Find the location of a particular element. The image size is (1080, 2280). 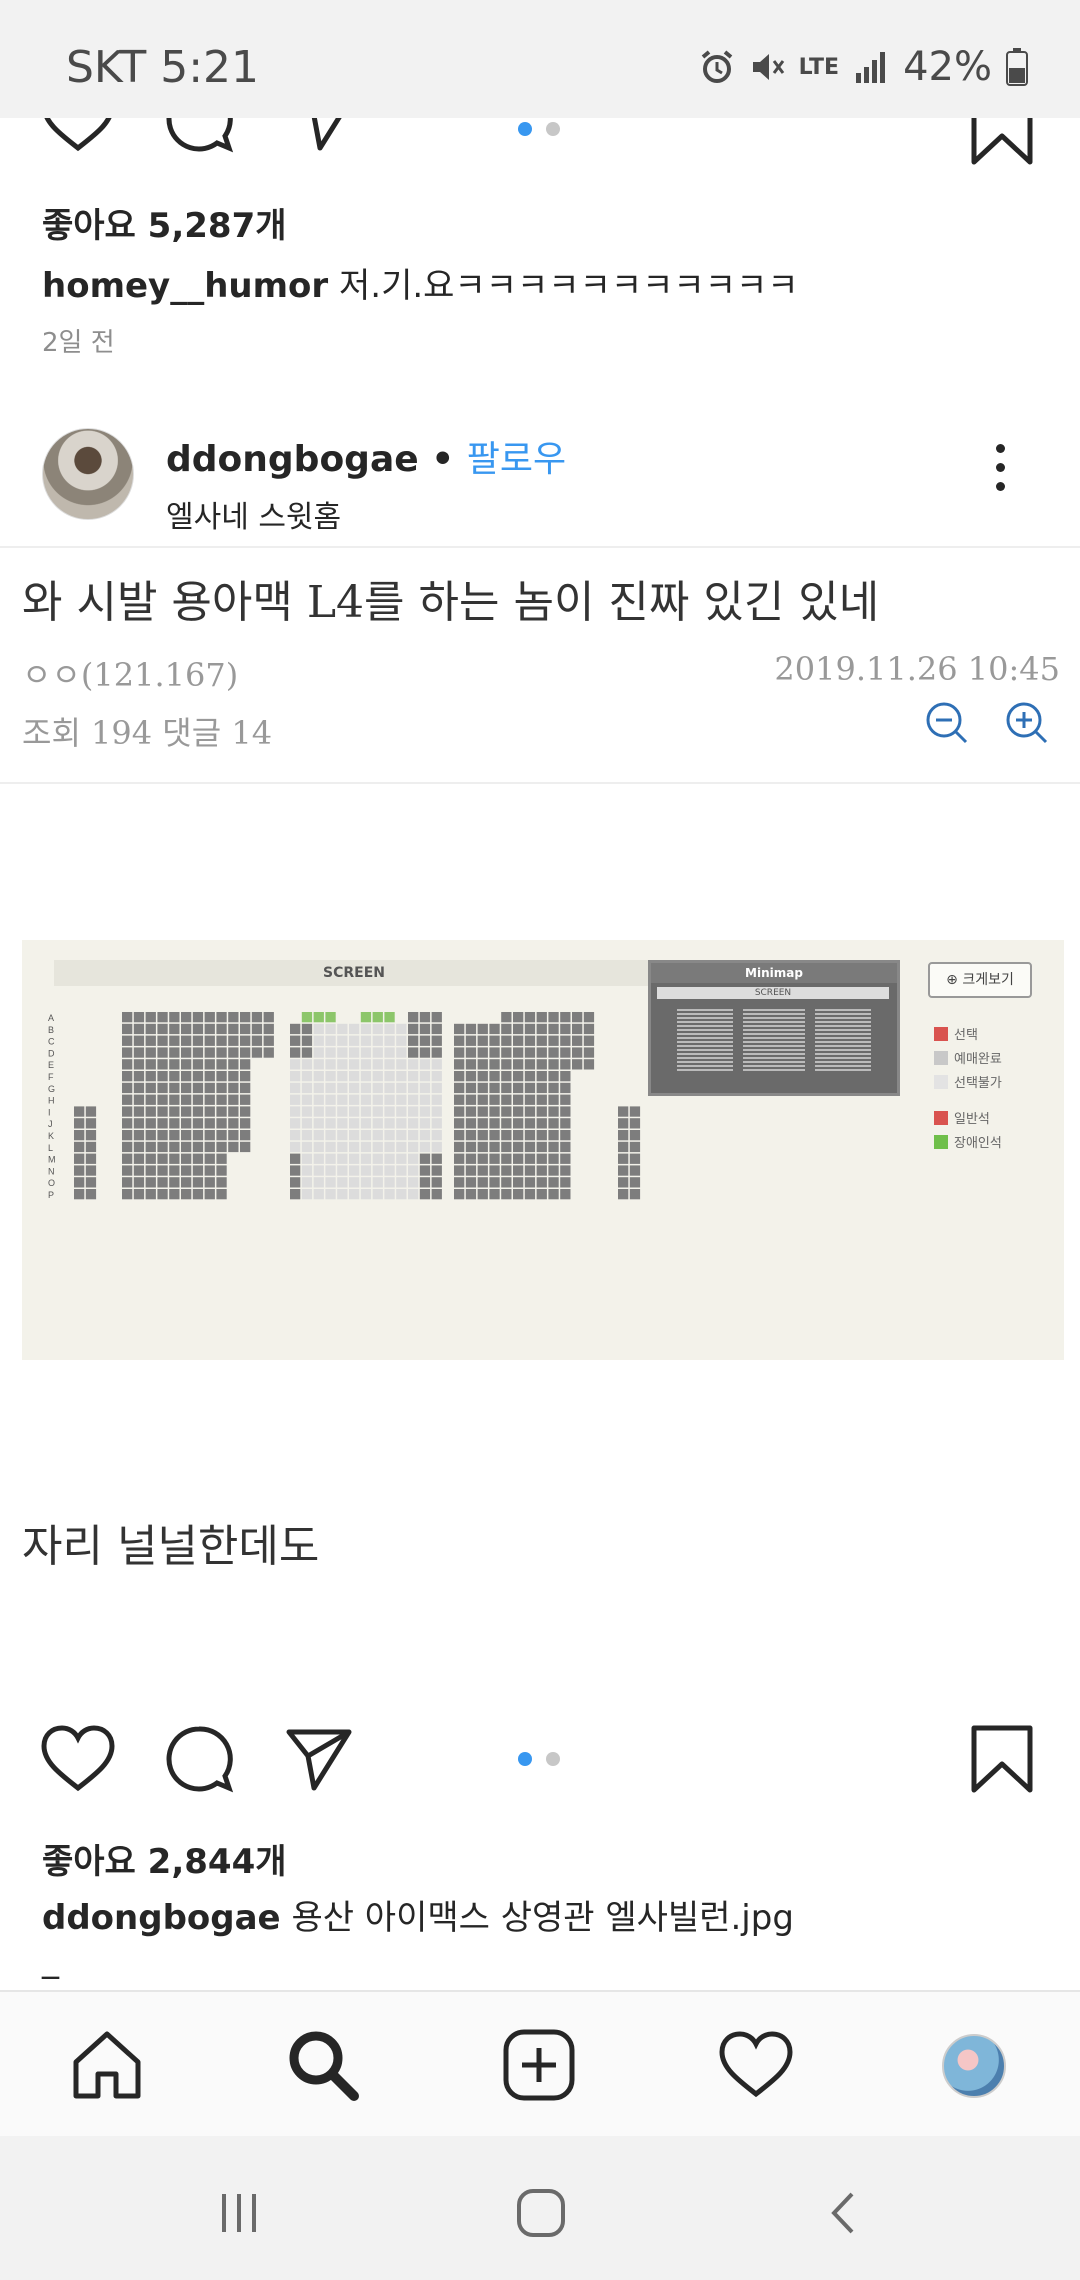

home-button-icon is located at coordinates (541, 2213).